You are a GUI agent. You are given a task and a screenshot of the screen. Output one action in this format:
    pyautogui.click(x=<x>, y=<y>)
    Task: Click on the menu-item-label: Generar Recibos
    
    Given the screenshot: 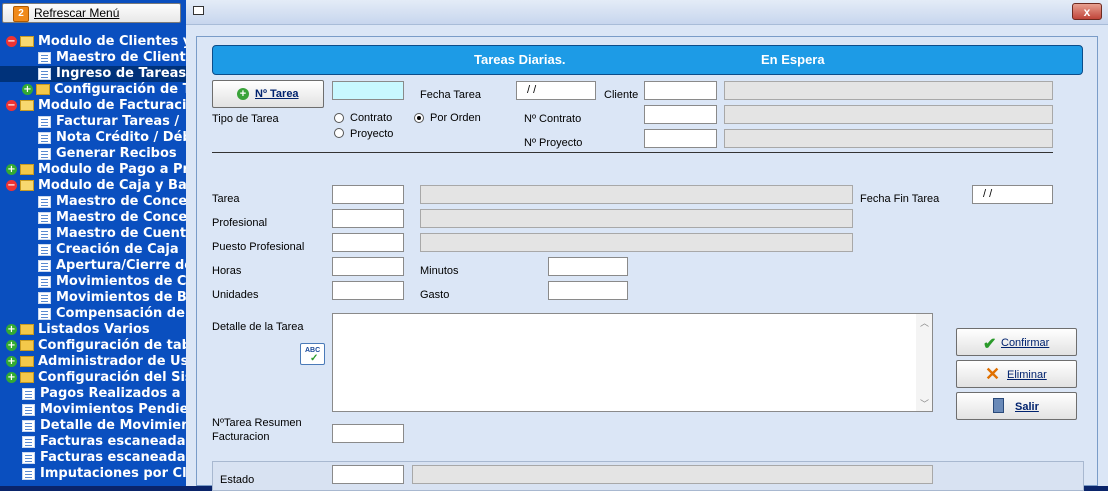 What is the action you would take?
    pyautogui.click(x=116, y=153)
    